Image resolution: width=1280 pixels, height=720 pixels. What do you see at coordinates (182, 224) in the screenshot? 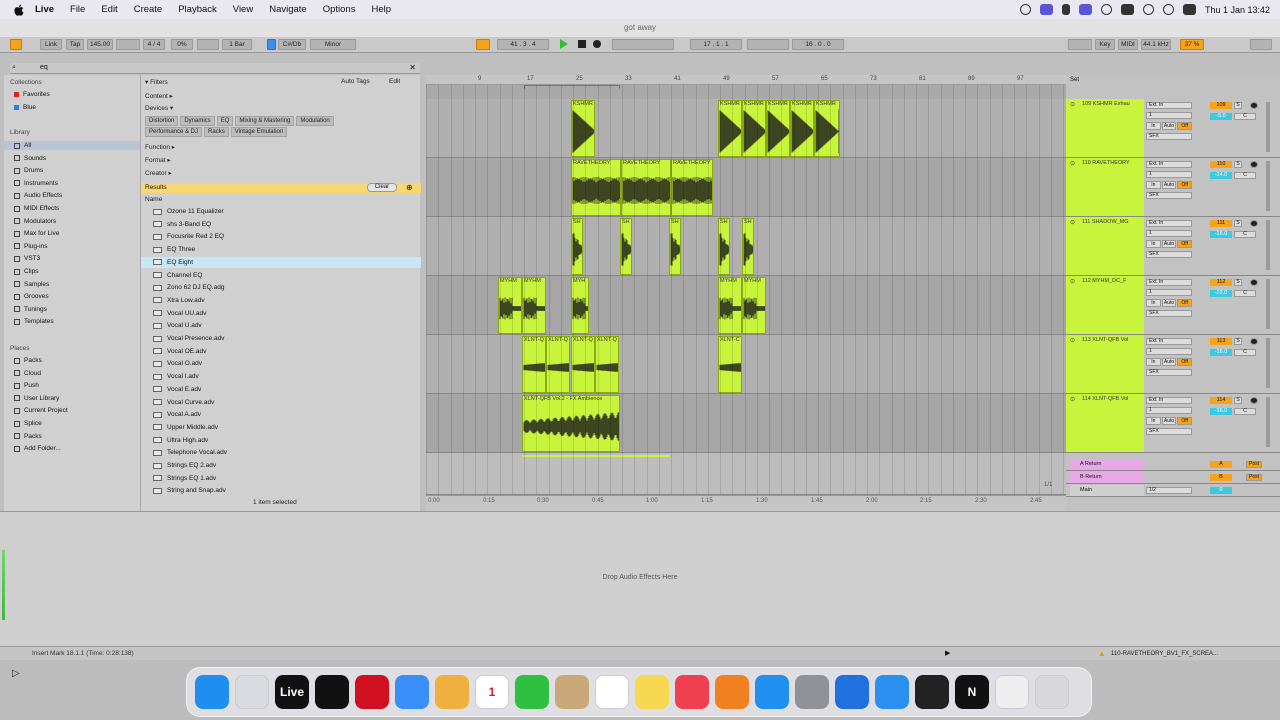
I see `result-item: shs 3-Band EQ` at bounding box center [182, 224].